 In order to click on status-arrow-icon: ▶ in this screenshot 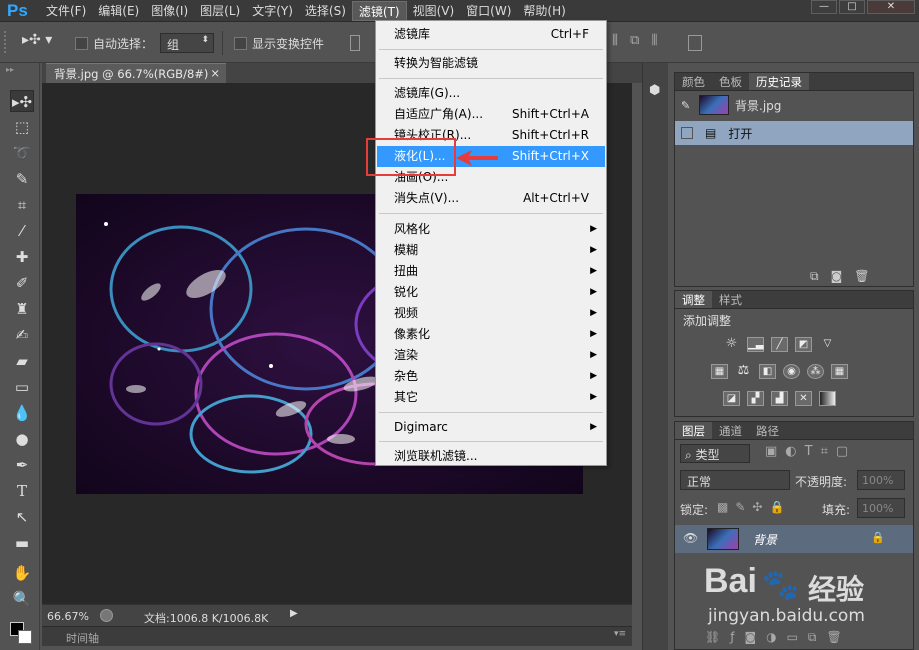, I will do `click(294, 613)`.